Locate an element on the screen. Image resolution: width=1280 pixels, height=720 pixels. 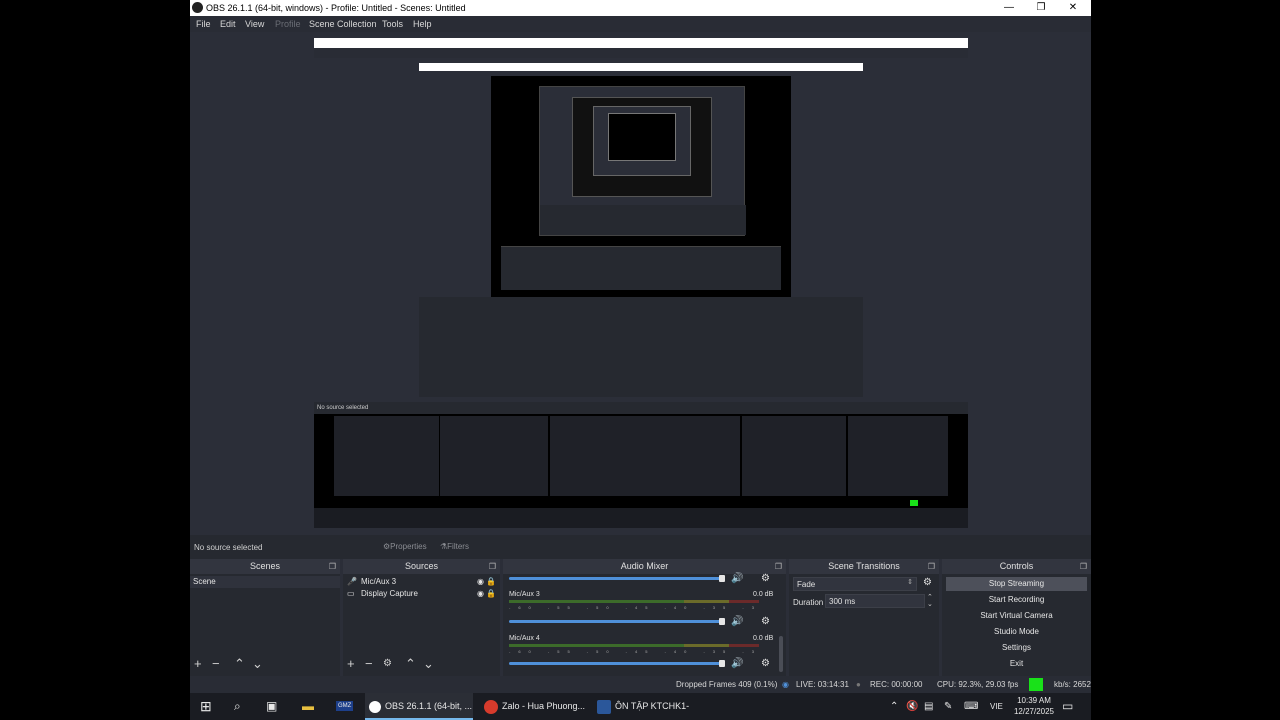
mixer-header: Audio Mixer ❐ is located at coordinates (644, 566).